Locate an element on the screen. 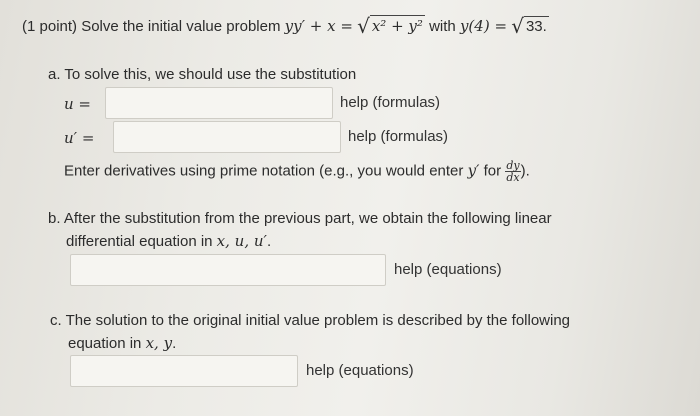 The image size is (700, 416). note-y-prime: y′ is located at coordinates (473, 170).